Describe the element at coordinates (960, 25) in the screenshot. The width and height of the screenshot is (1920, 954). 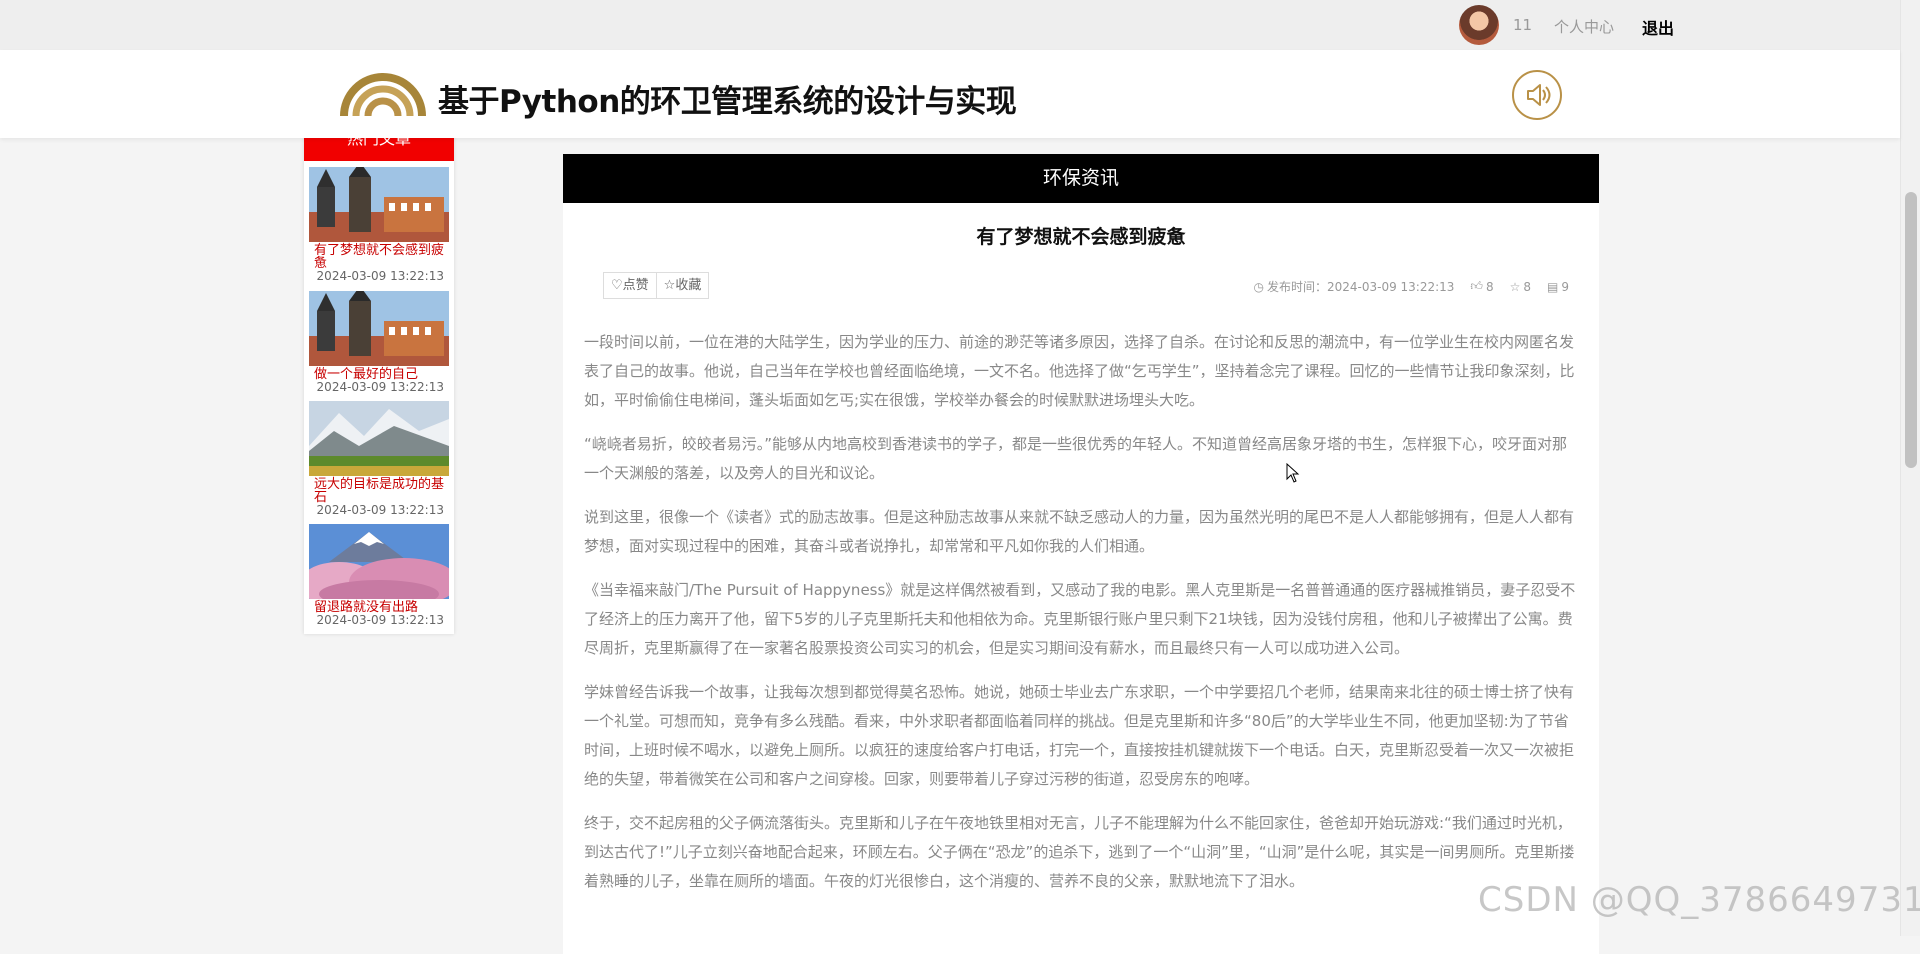
I see `top-bar: 11 个人中心 退出` at that location.